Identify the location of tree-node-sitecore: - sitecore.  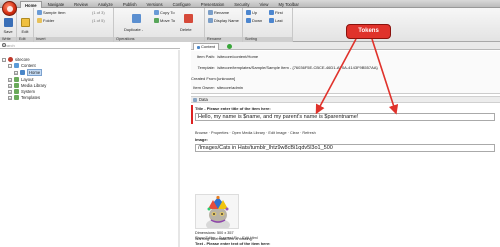
(16, 59).